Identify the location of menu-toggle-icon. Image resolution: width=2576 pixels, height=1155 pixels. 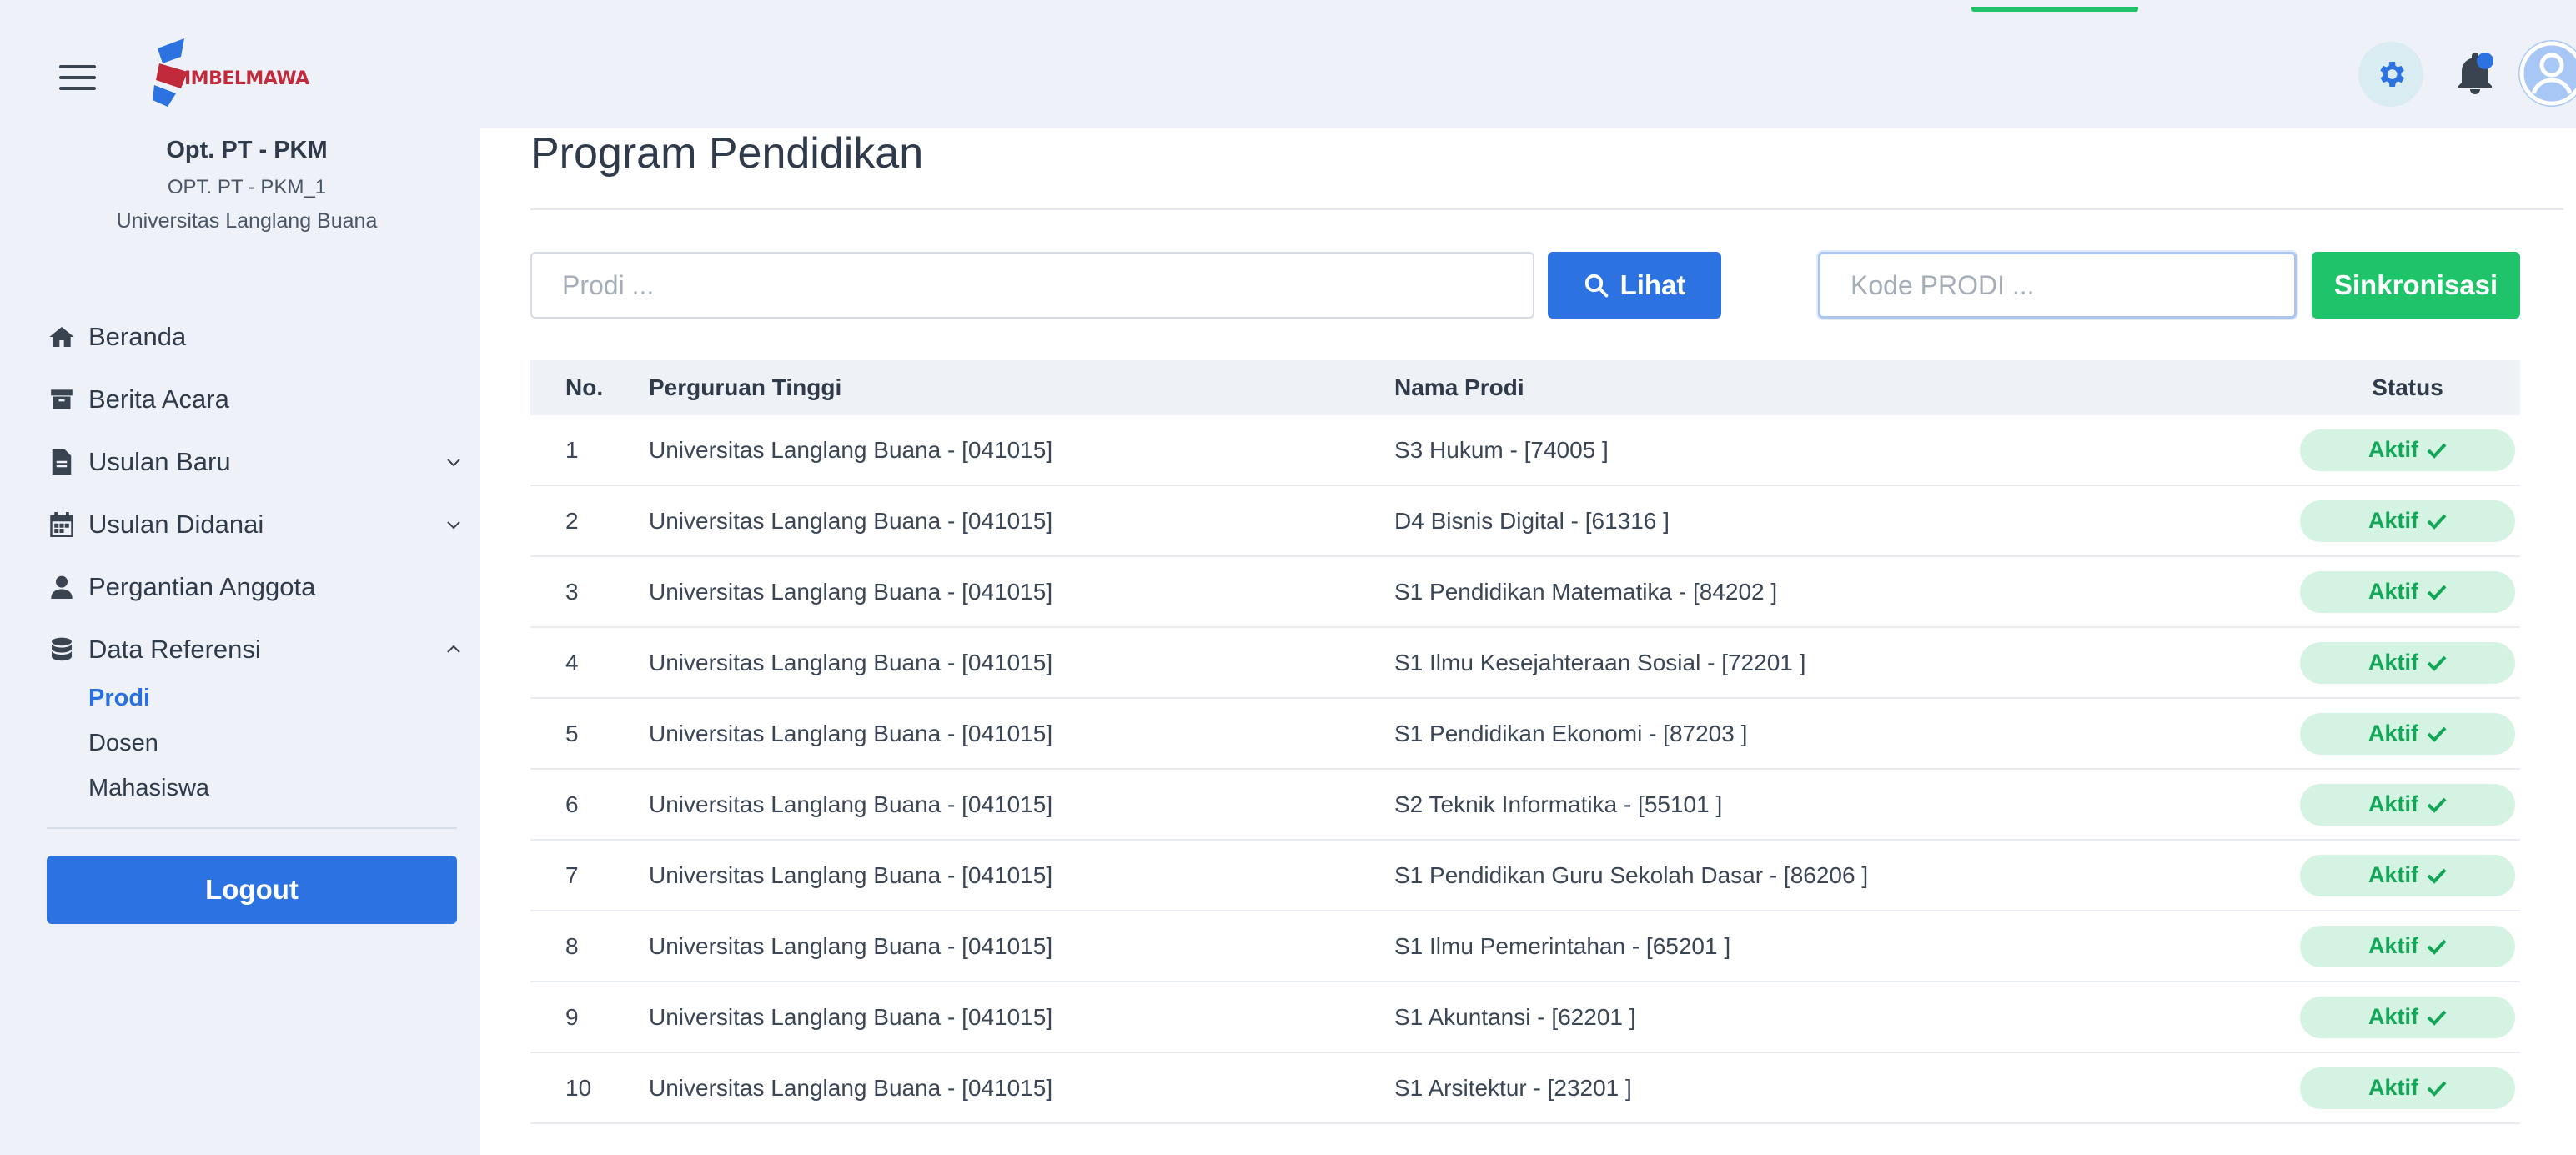
(77, 77).